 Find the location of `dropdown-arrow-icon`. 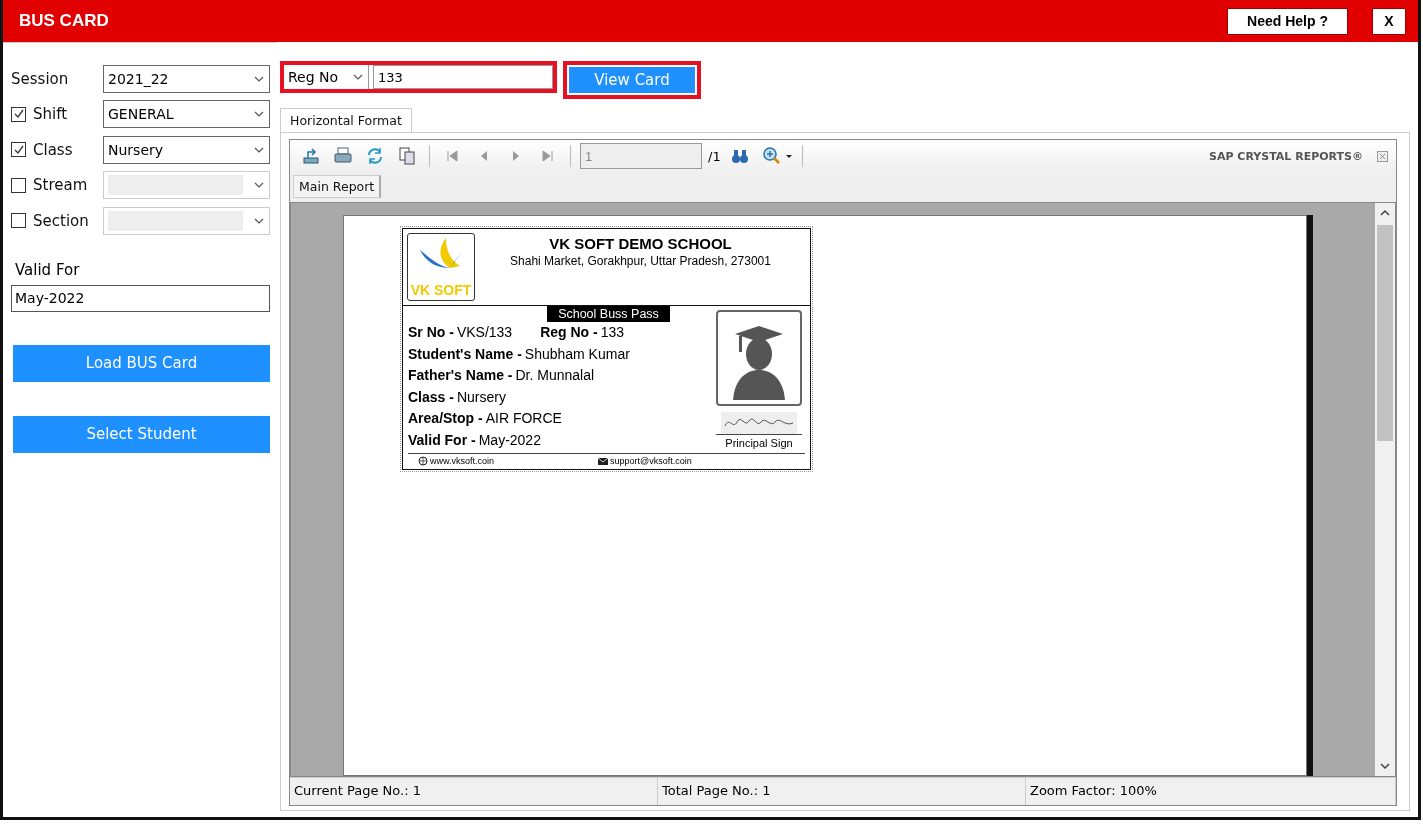

dropdown-arrow-icon is located at coordinates (788, 156).